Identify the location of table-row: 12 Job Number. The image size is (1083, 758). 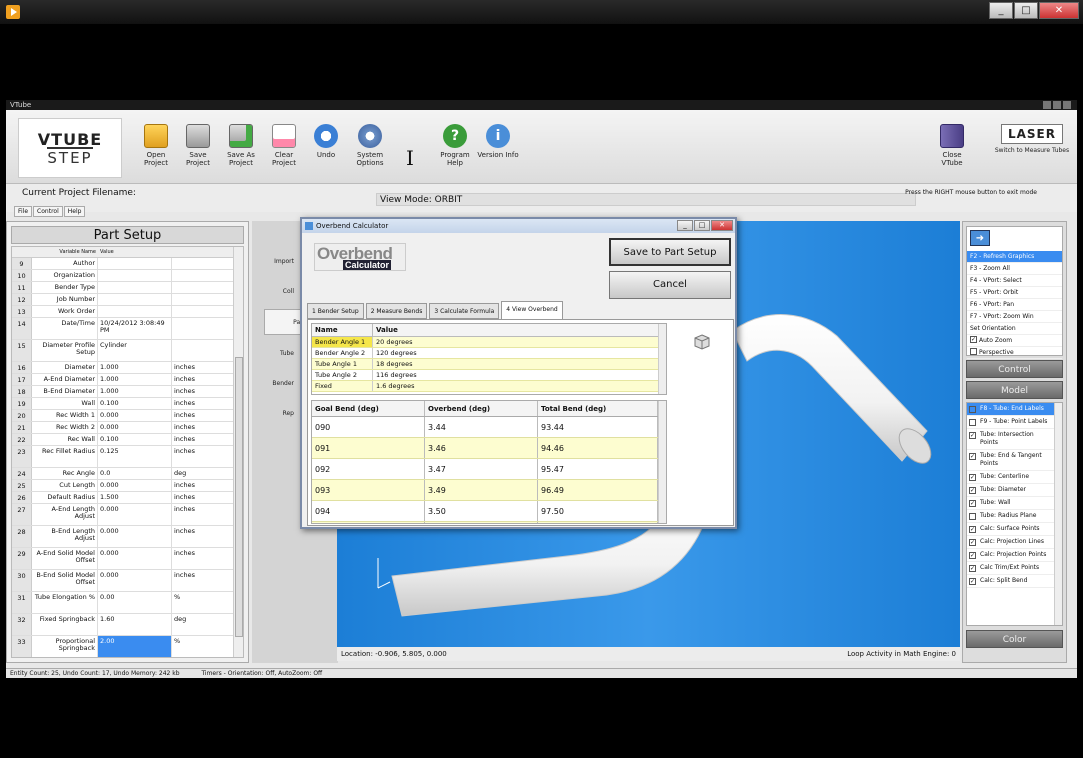
(127, 300).